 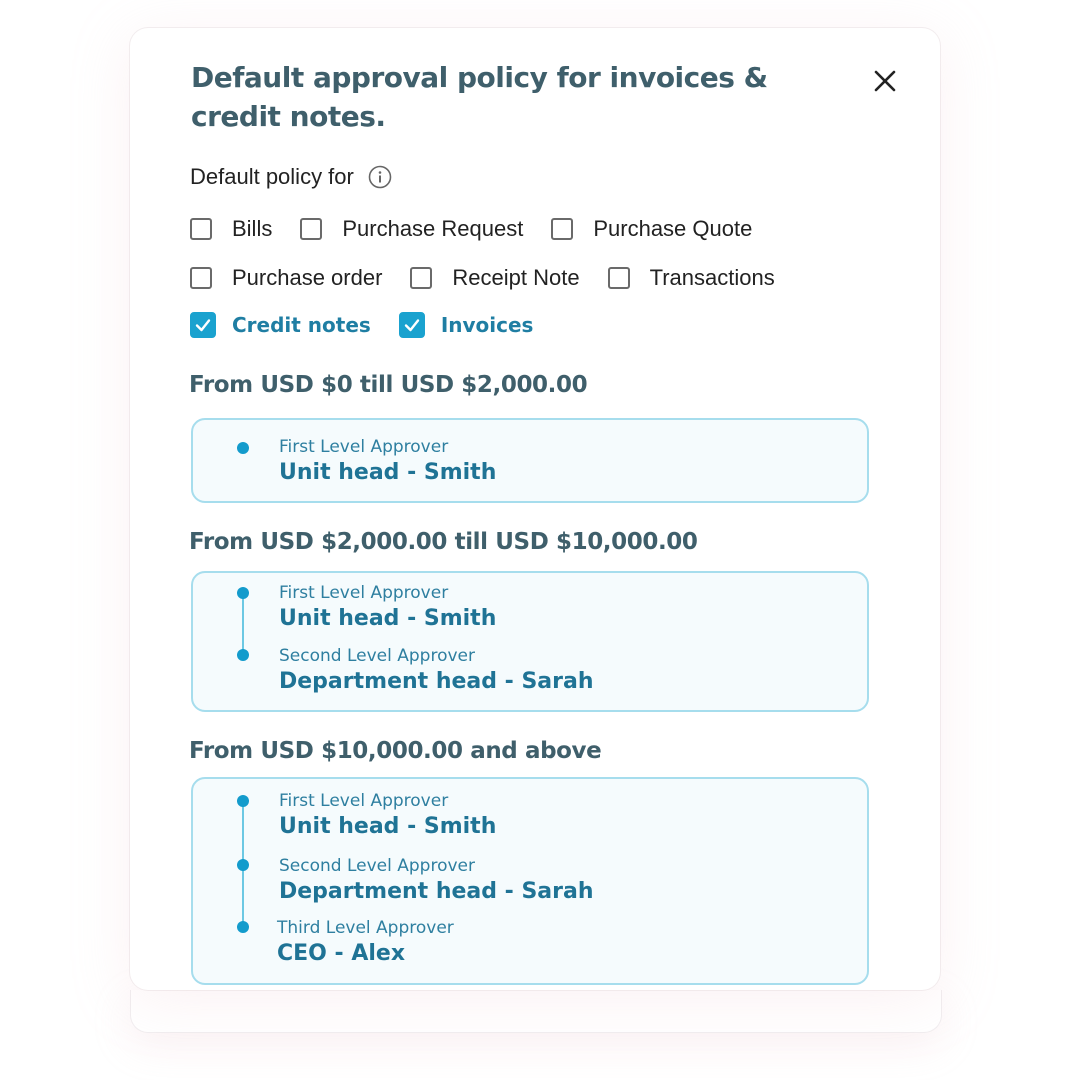 I want to click on modal-backdrop-panel, so click(x=536, y=1011).